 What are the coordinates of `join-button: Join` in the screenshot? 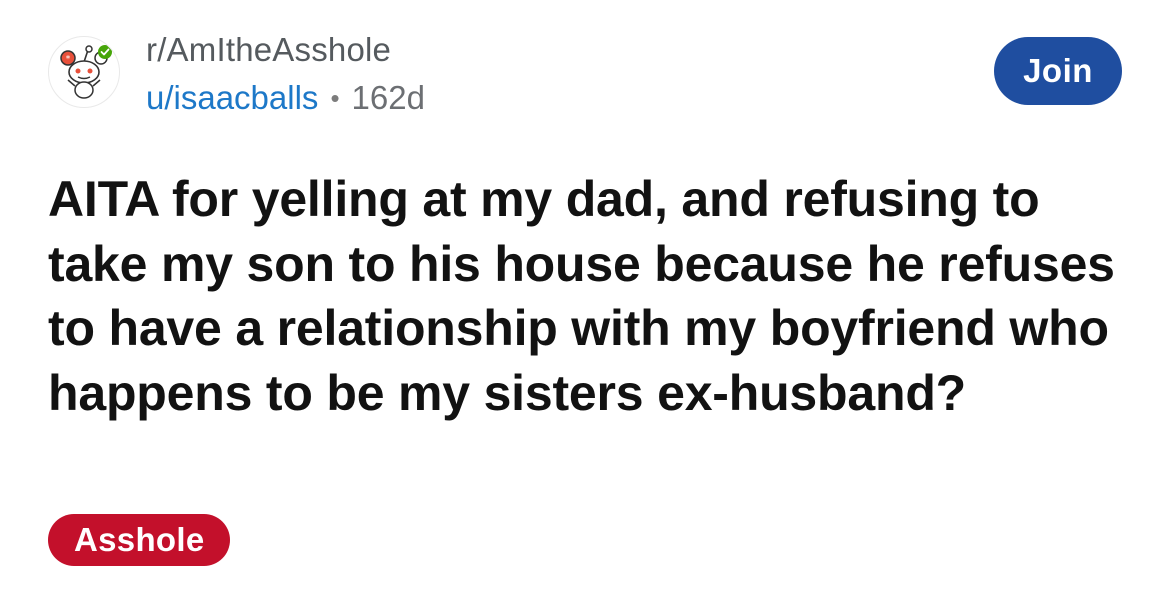 It's located at (1058, 71).